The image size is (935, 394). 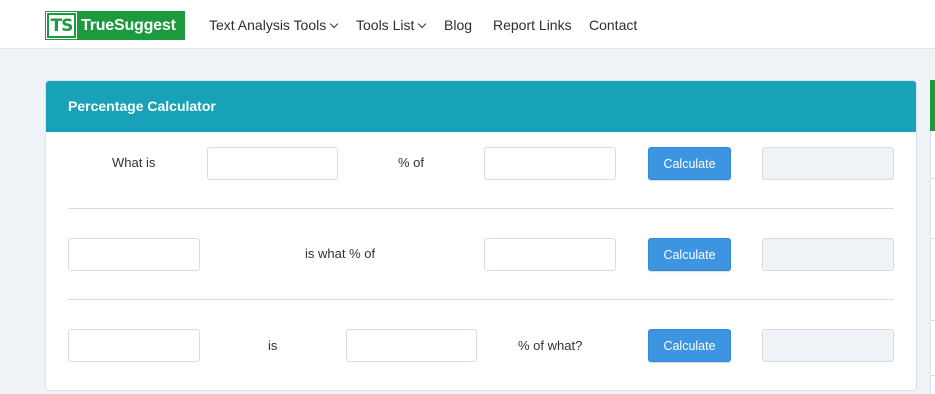 What do you see at coordinates (550, 345) in the screenshot?
I see `row3-suffix-label: % of what?` at bounding box center [550, 345].